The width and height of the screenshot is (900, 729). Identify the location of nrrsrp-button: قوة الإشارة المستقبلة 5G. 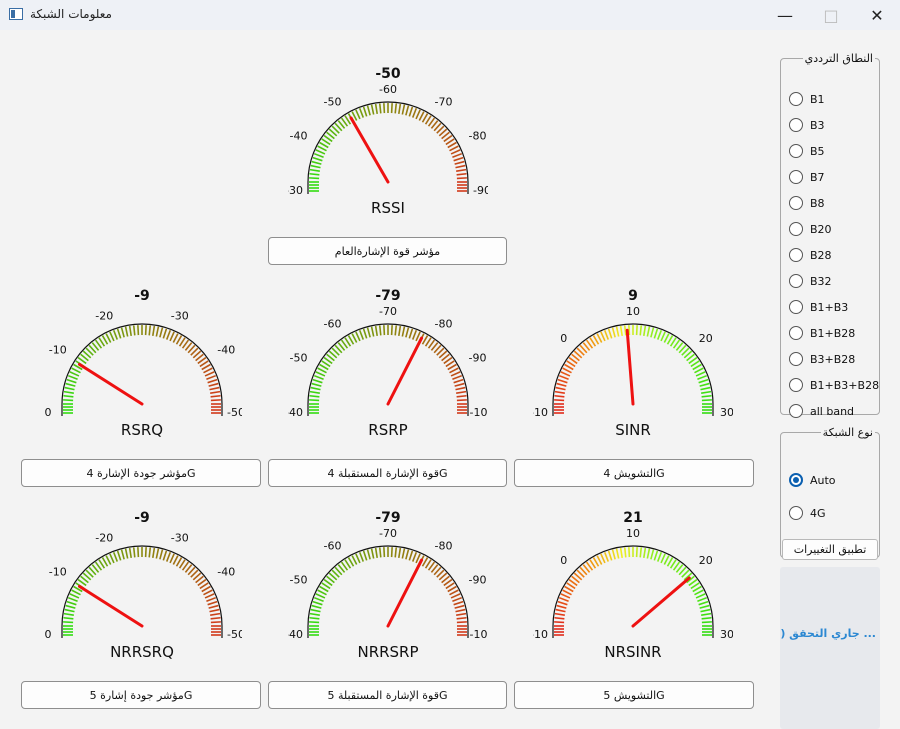
(387, 695).